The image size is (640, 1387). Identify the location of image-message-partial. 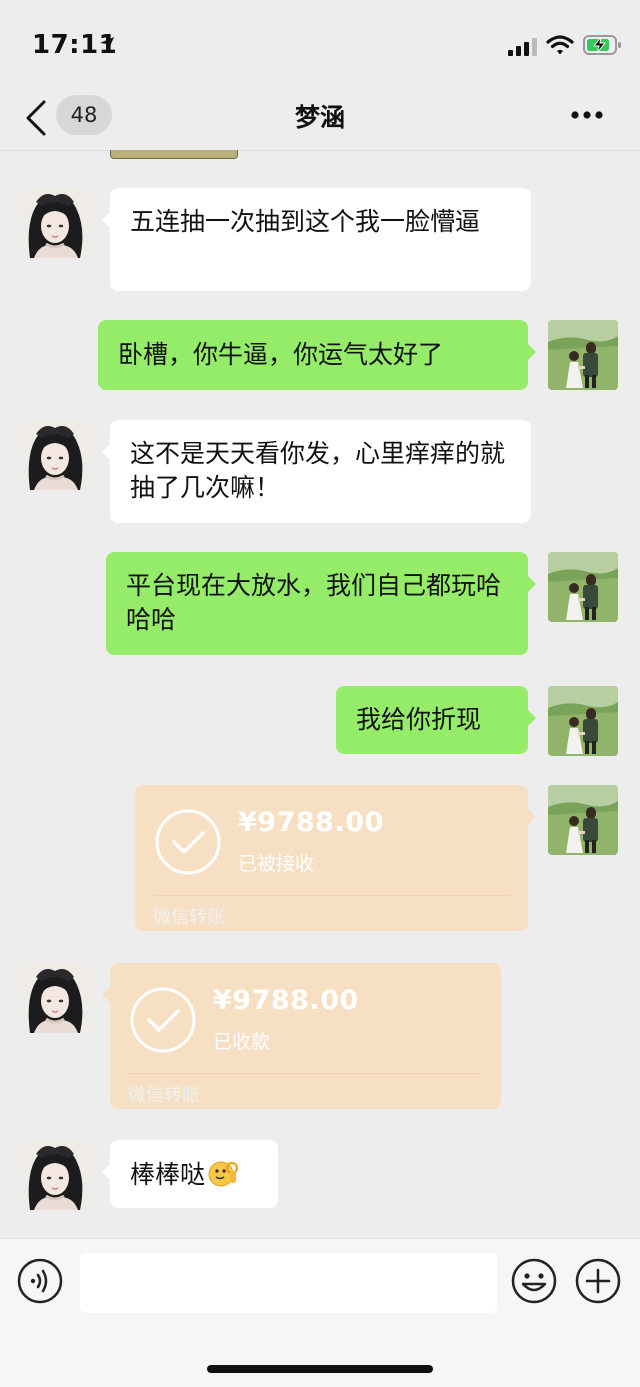
(174, 154).